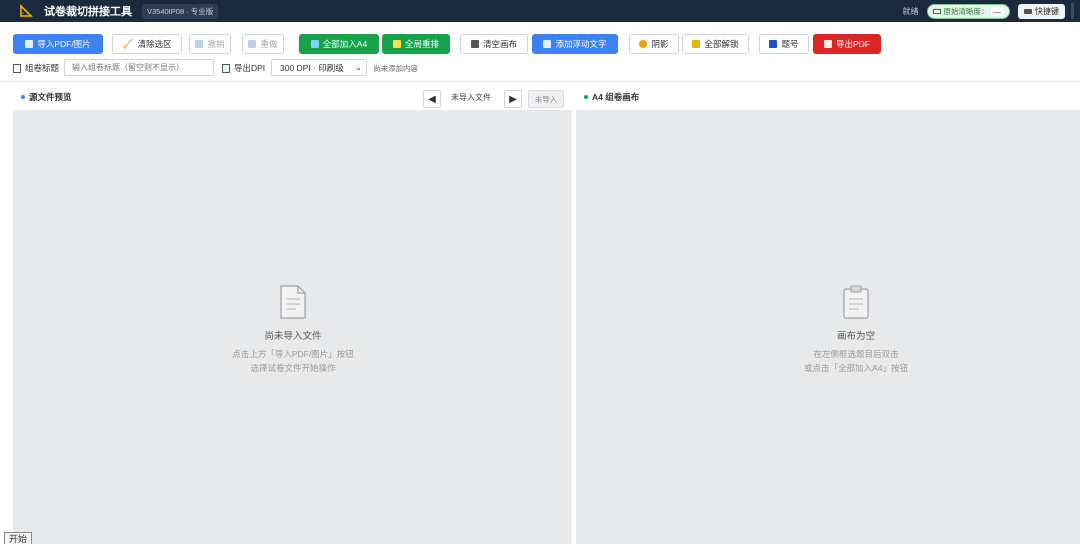  Describe the element at coordinates (269, 44) in the screenshot. I see `redo-label: 重做` at that location.